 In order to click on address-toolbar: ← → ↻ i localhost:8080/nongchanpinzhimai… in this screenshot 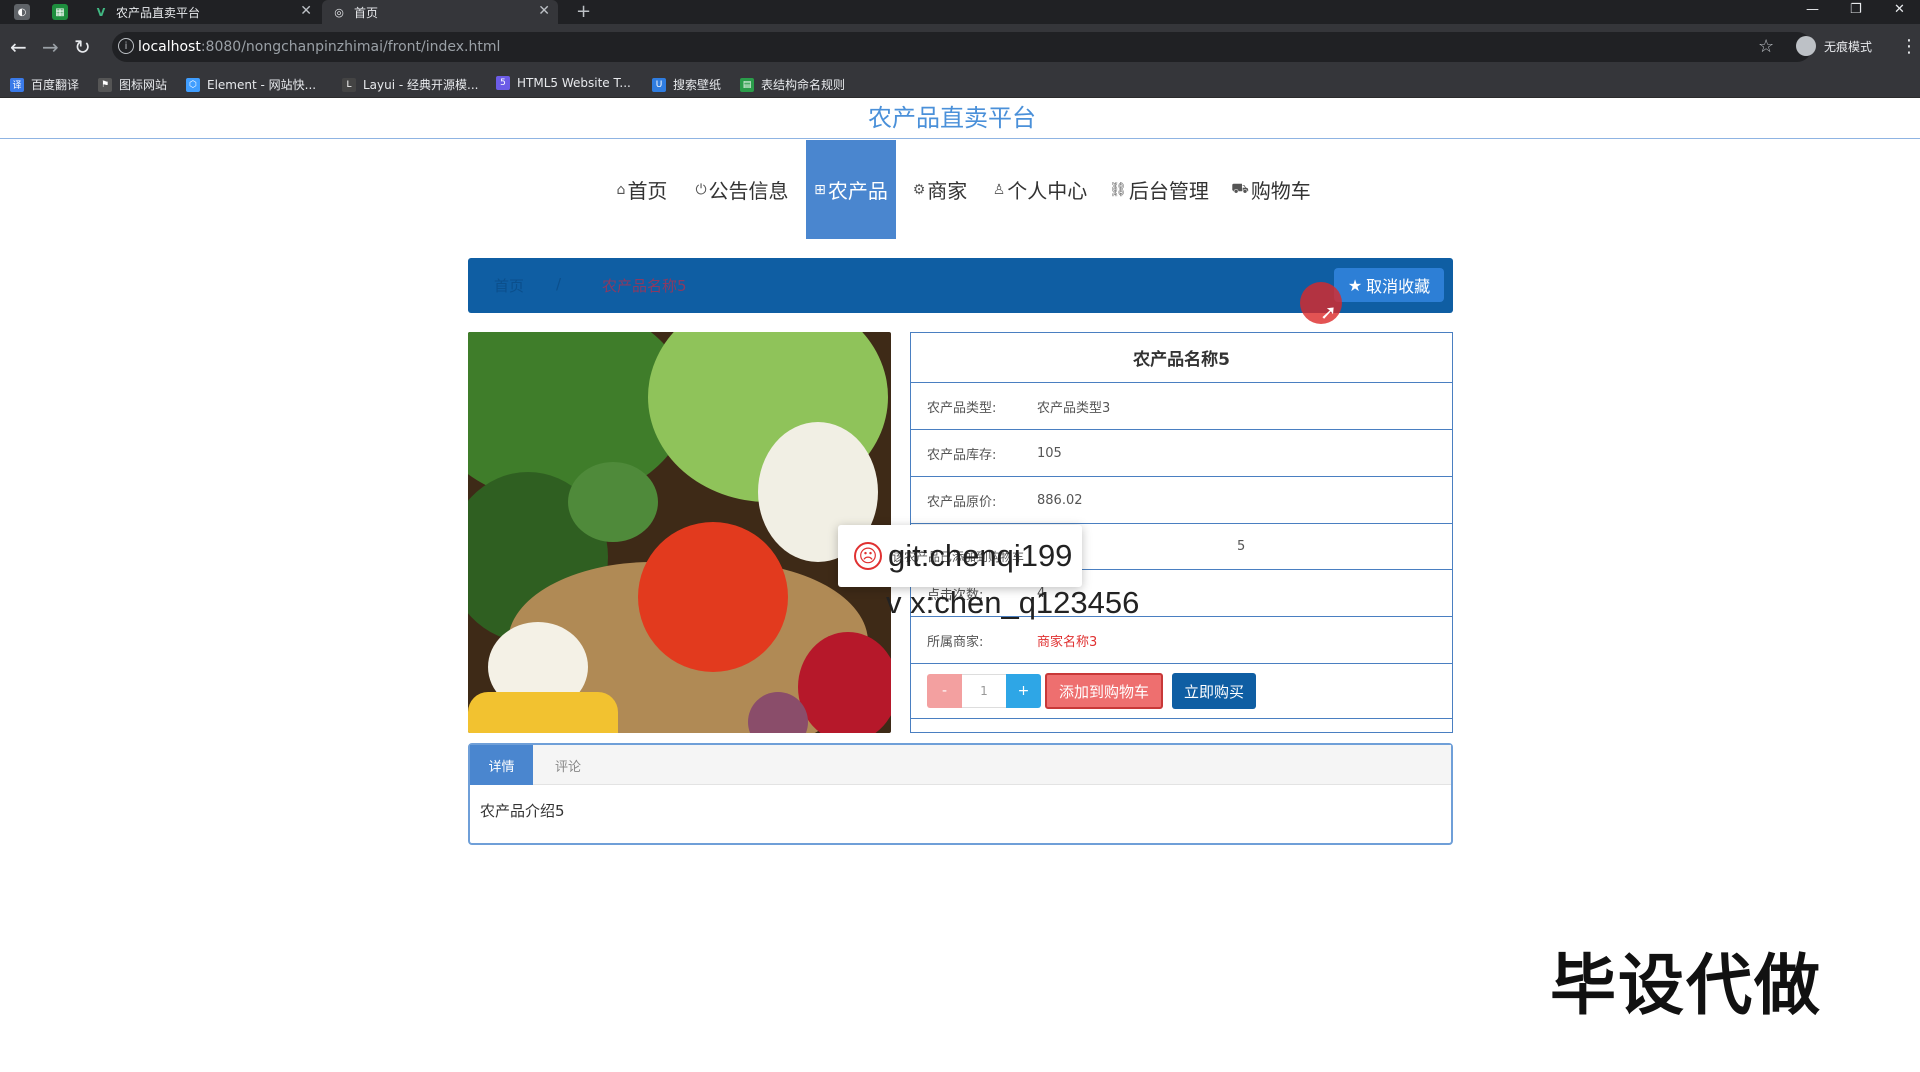, I will do `click(960, 47)`.